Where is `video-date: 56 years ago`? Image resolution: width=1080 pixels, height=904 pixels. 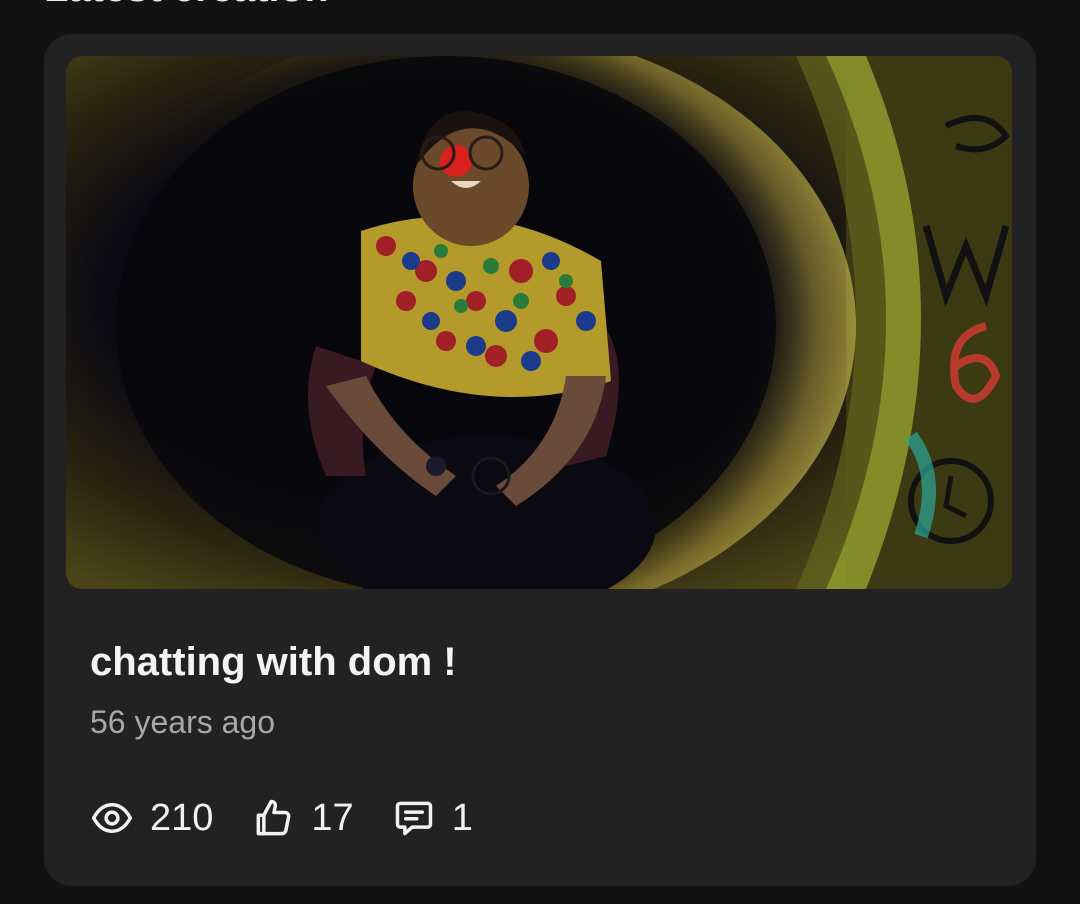
video-date: 56 years ago is located at coordinates (183, 722).